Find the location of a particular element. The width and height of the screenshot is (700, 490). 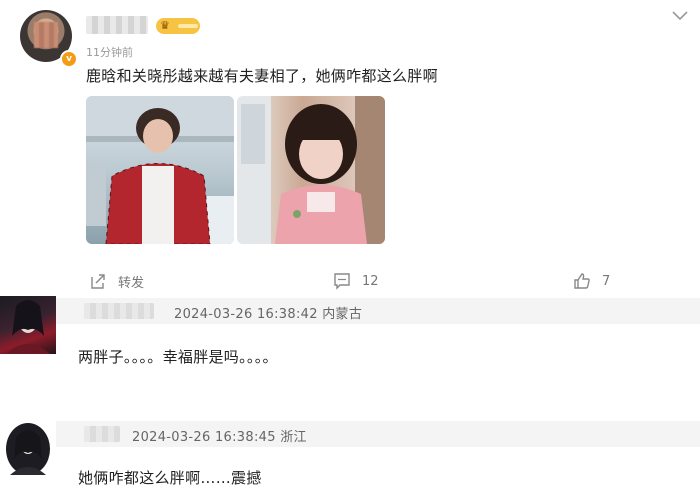

post-author-name-redacted is located at coordinates (117, 25).